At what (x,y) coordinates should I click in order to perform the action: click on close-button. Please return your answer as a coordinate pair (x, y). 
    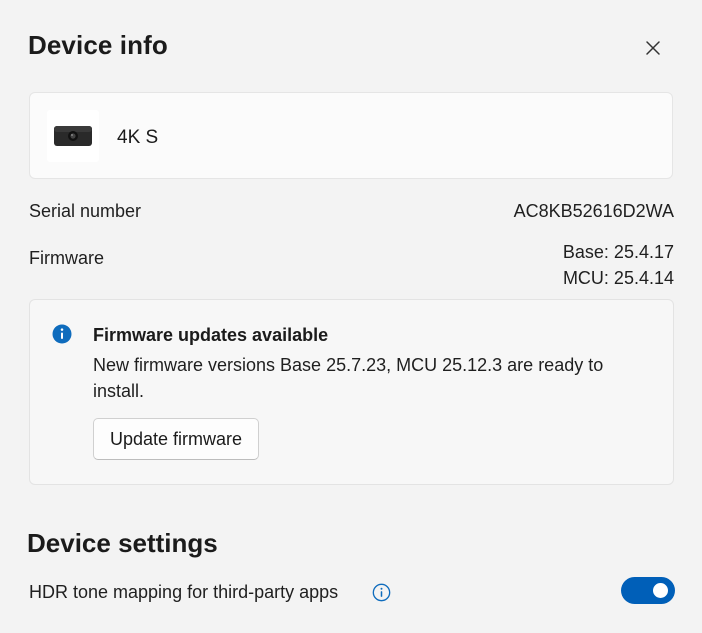
    Looking at the image, I should click on (653, 48).